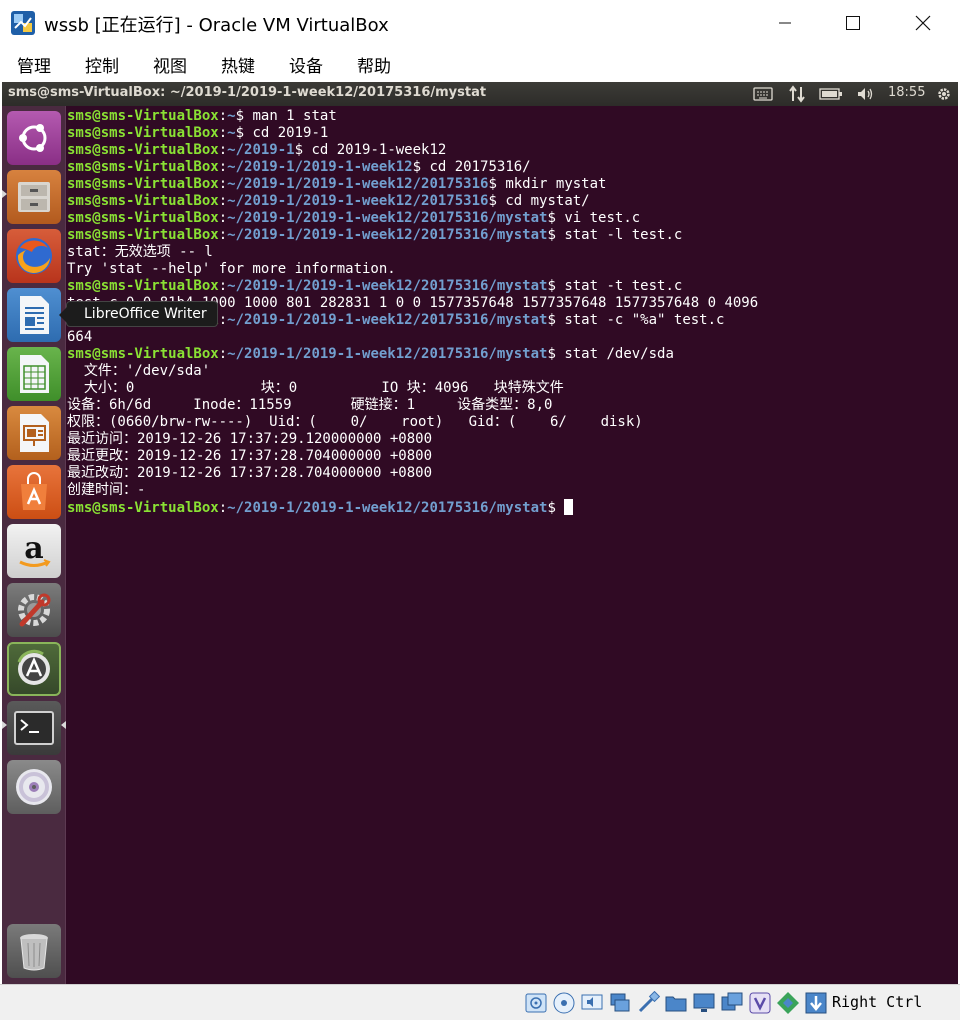 This screenshot has height=1020, width=960. Describe the element at coordinates (138, 314) in the screenshot. I see `launcher-tooltip: LibreOffice Writer` at that location.